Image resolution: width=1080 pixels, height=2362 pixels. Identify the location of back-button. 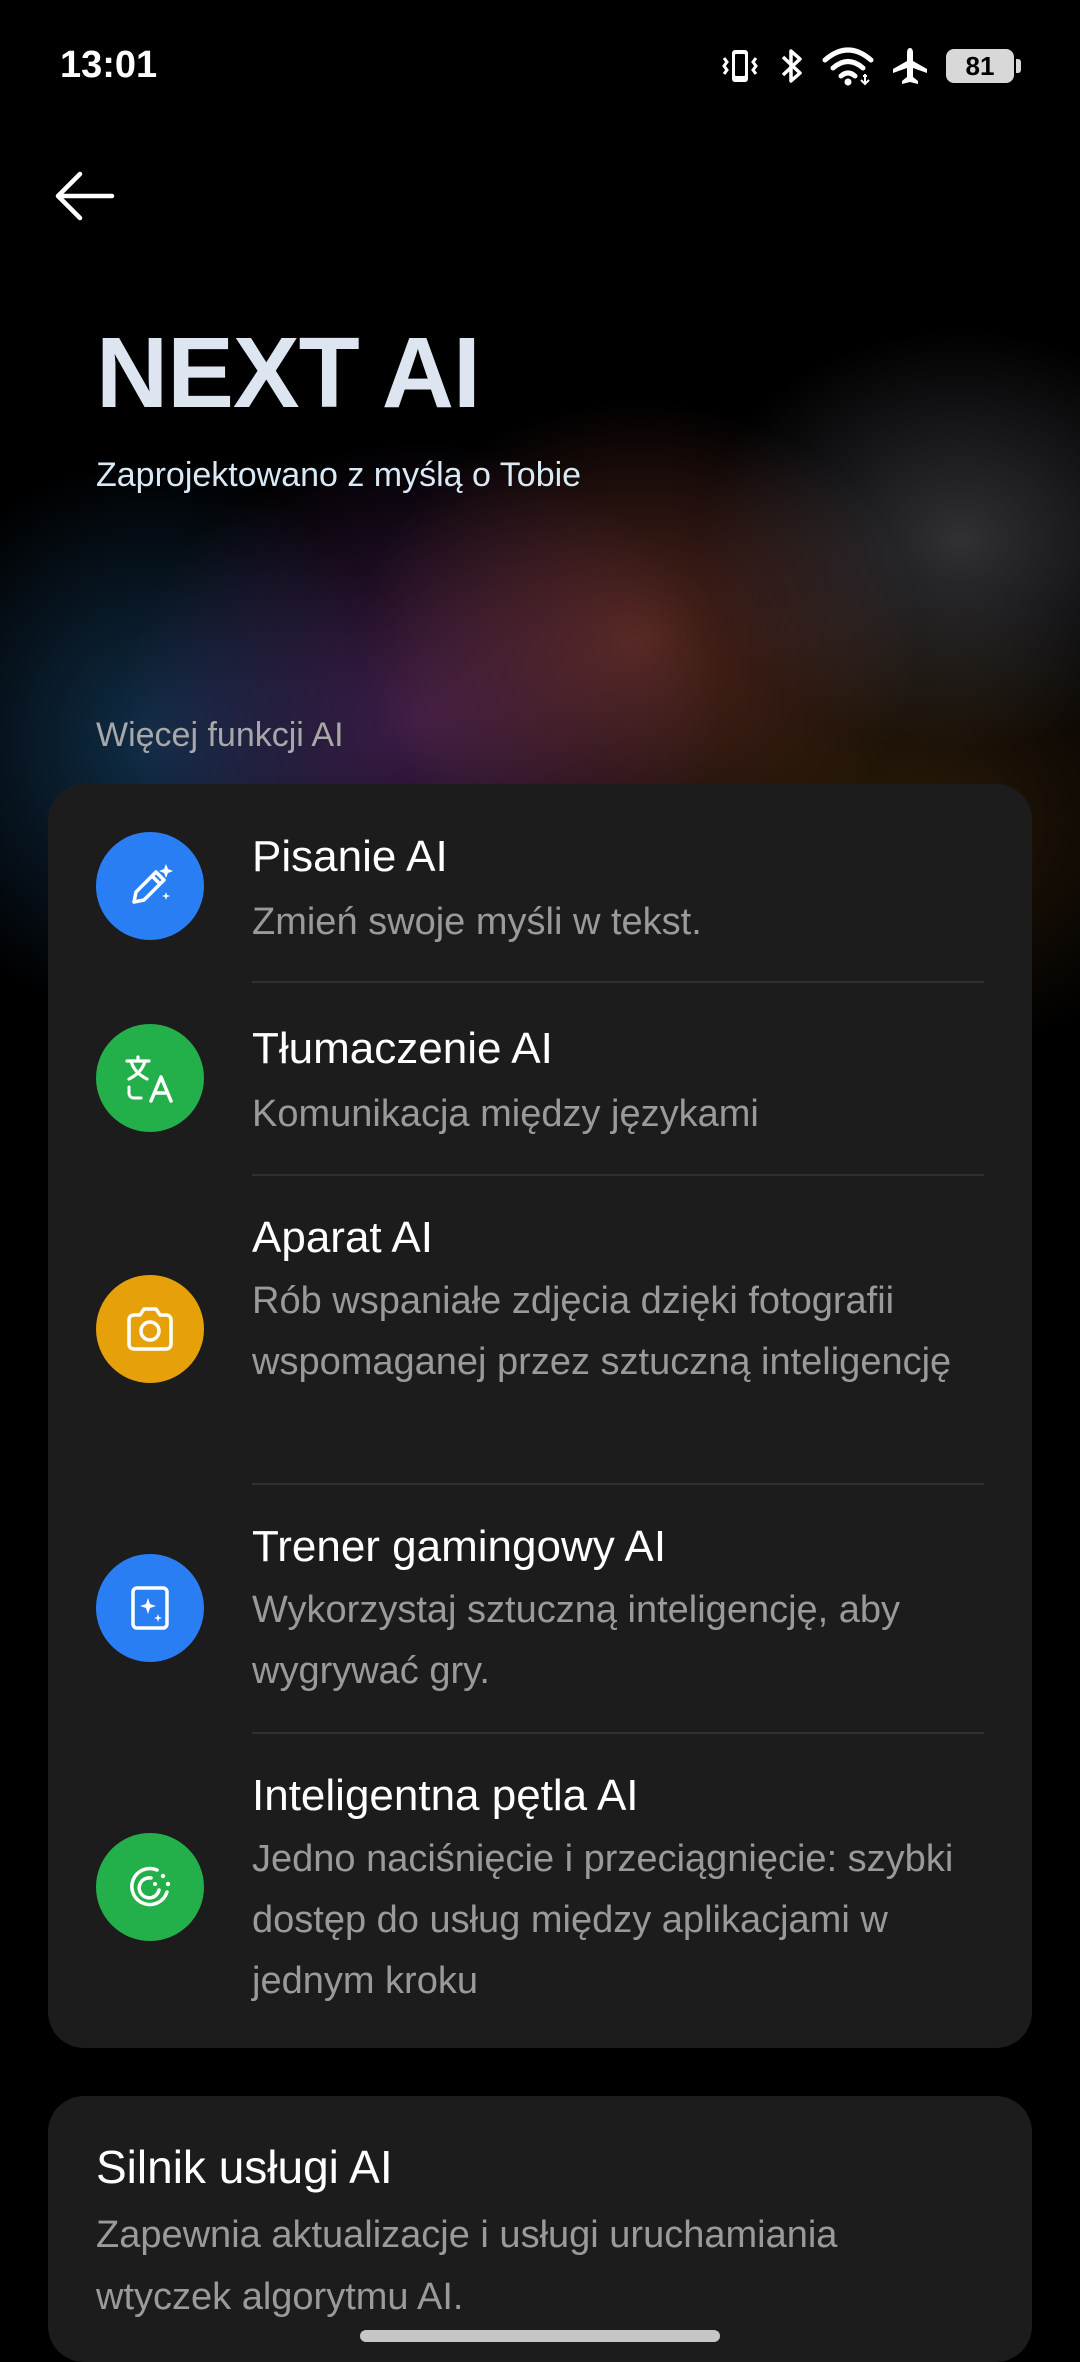
(84, 196).